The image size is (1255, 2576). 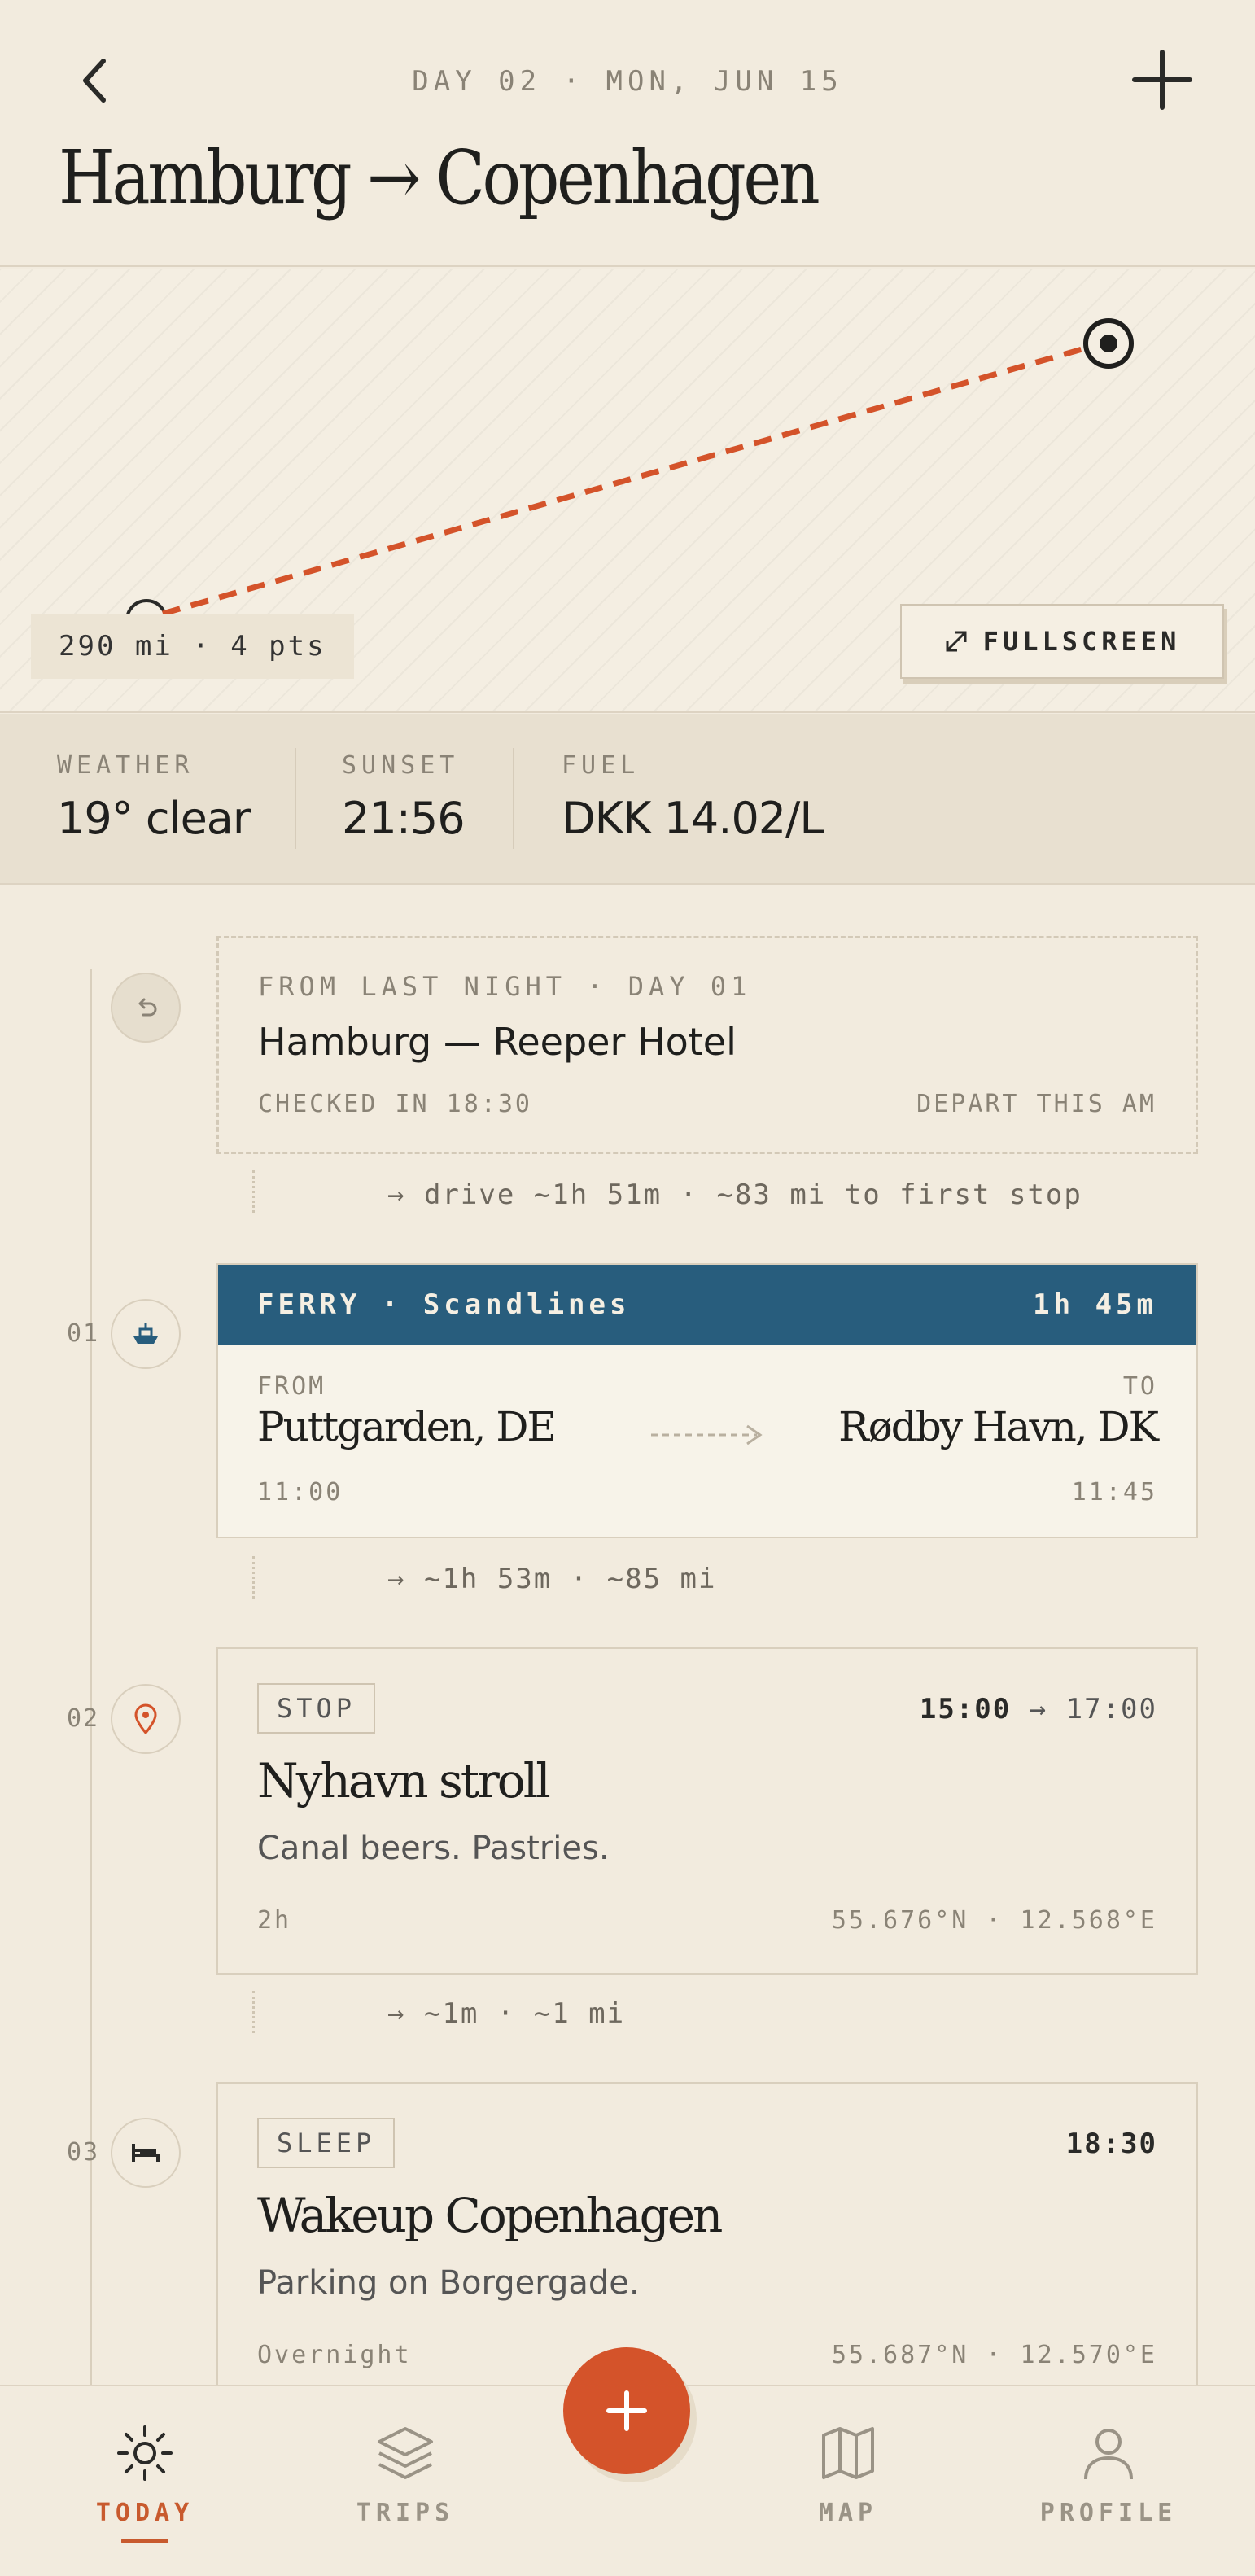 What do you see at coordinates (404, 1780) in the screenshot?
I see `stop-title: Nyhavn stroll` at bounding box center [404, 1780].